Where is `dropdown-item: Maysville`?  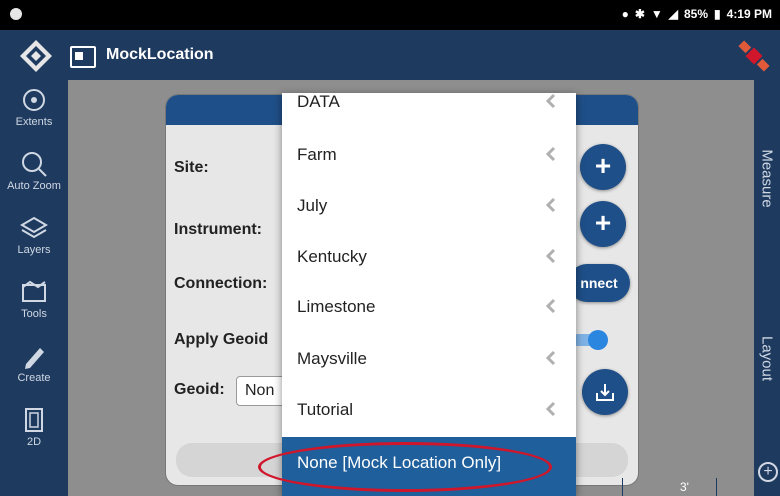 dropdown-item: Maysville is located at coordinates (429, 360).